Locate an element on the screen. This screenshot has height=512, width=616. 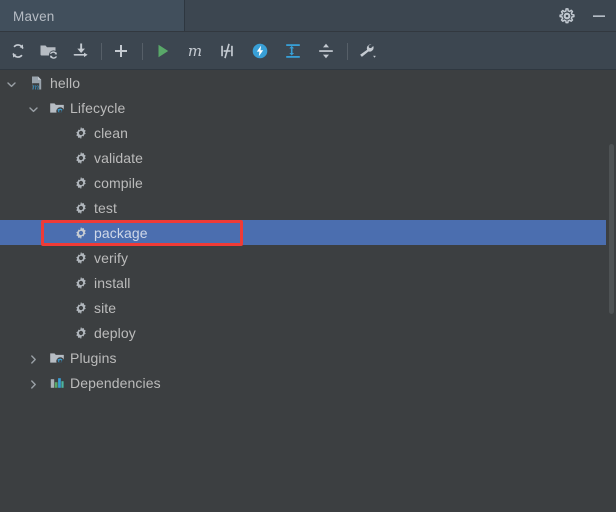
tree-row-verify: verify is located at coordinates (308, 257).